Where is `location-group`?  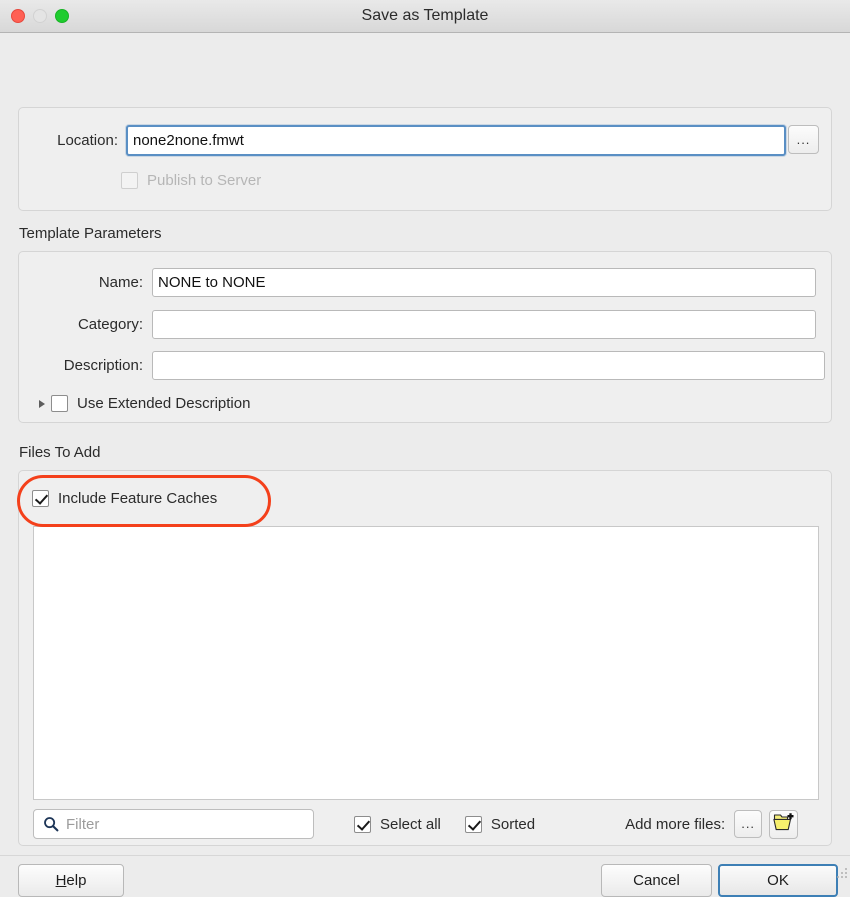
location-group is located at coordinates (425, 159).